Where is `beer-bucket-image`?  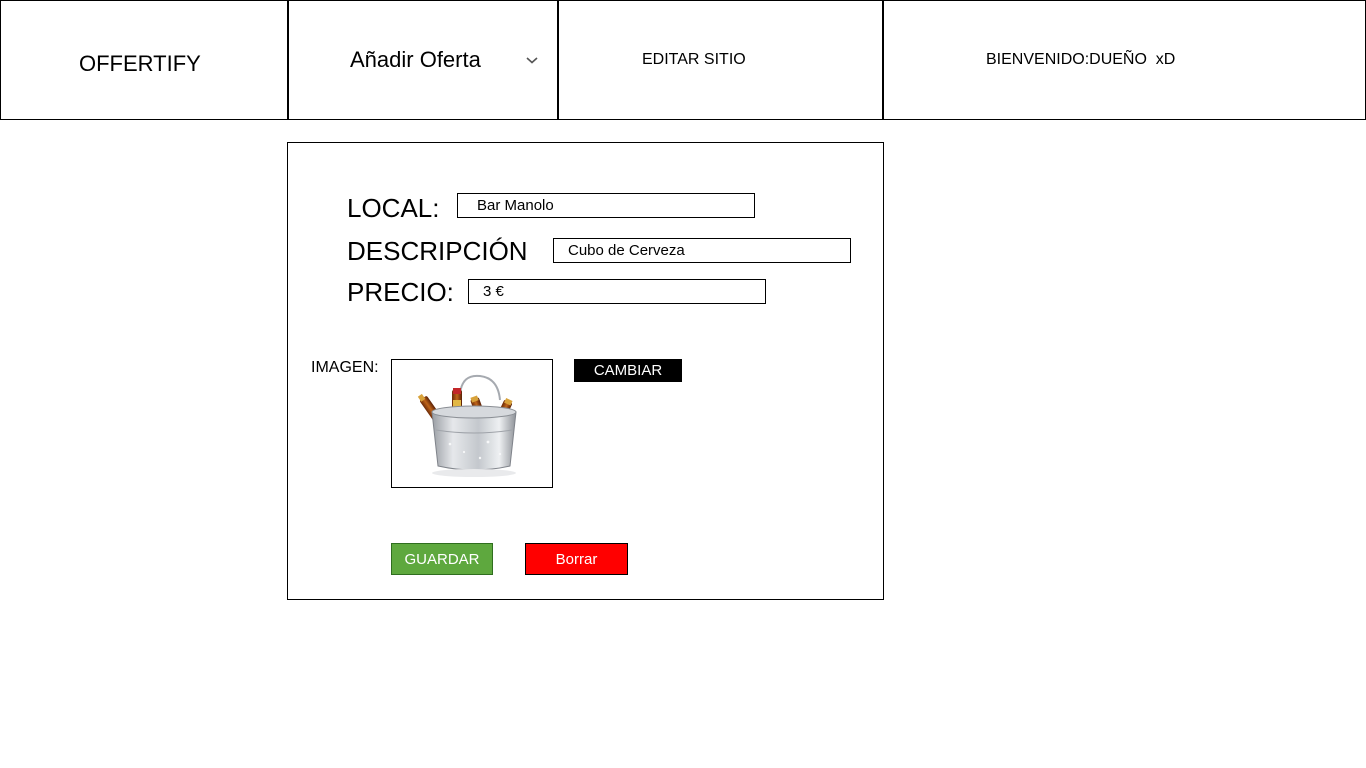 beer-bucket-image is located at coordinates (467, 425).